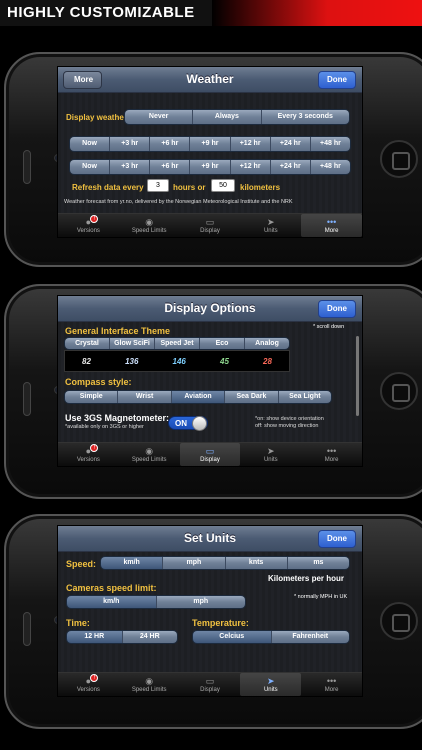 The image size is (422, 750). What do you see at coordinates (331, 681) in the screenshot?
I see `more-dots-icon: •••` at bounding box center [331, 681].